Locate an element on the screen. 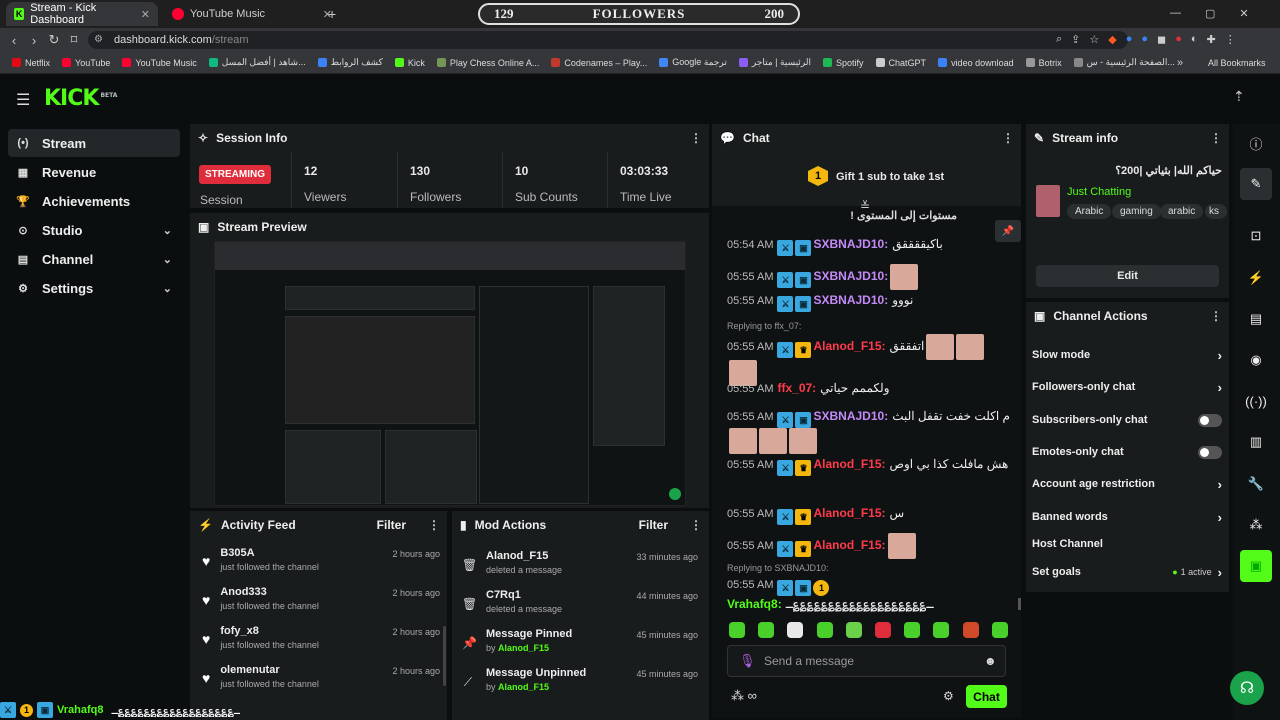 The height and width of the screenshot is (720, 1280). reply-context: Replying to ffx_07: is located at coordinates (870, 326).